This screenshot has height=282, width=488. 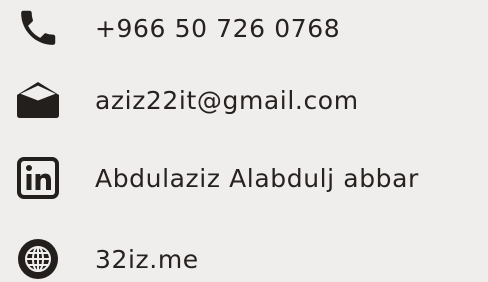 What do you see at coordinates (38, 100) in the screenshot?
I see `envelope-icon` at bounding box center [38, 100].